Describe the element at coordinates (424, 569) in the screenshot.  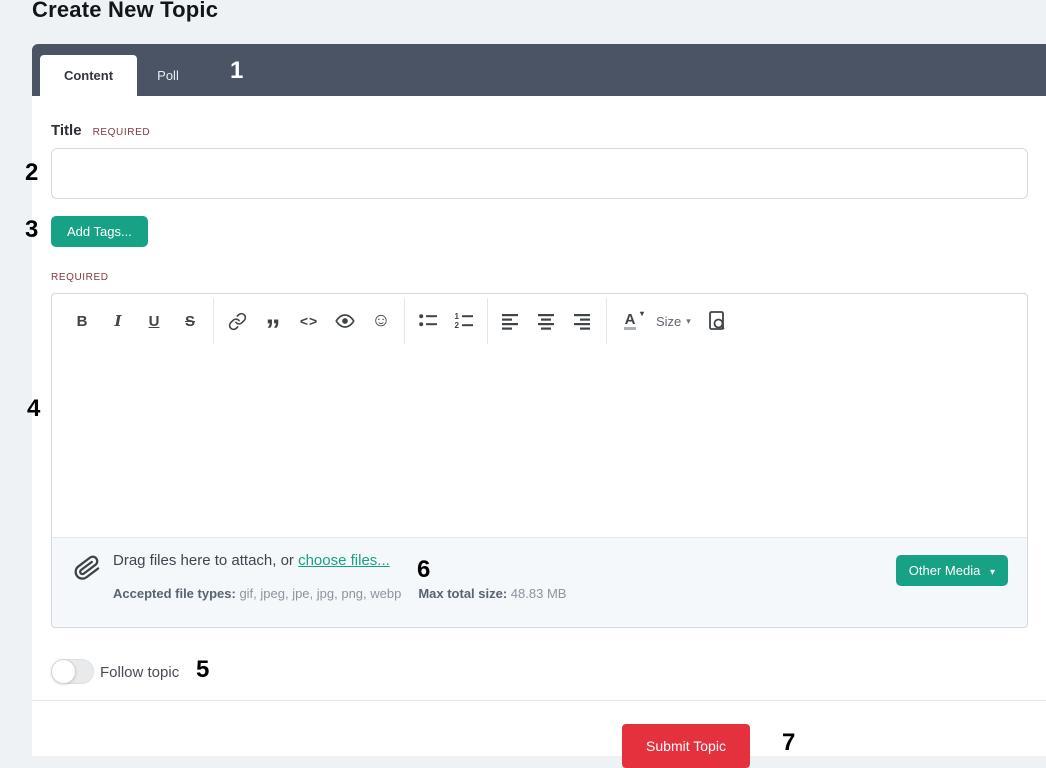
I see `annotation-6: 6` at that location.